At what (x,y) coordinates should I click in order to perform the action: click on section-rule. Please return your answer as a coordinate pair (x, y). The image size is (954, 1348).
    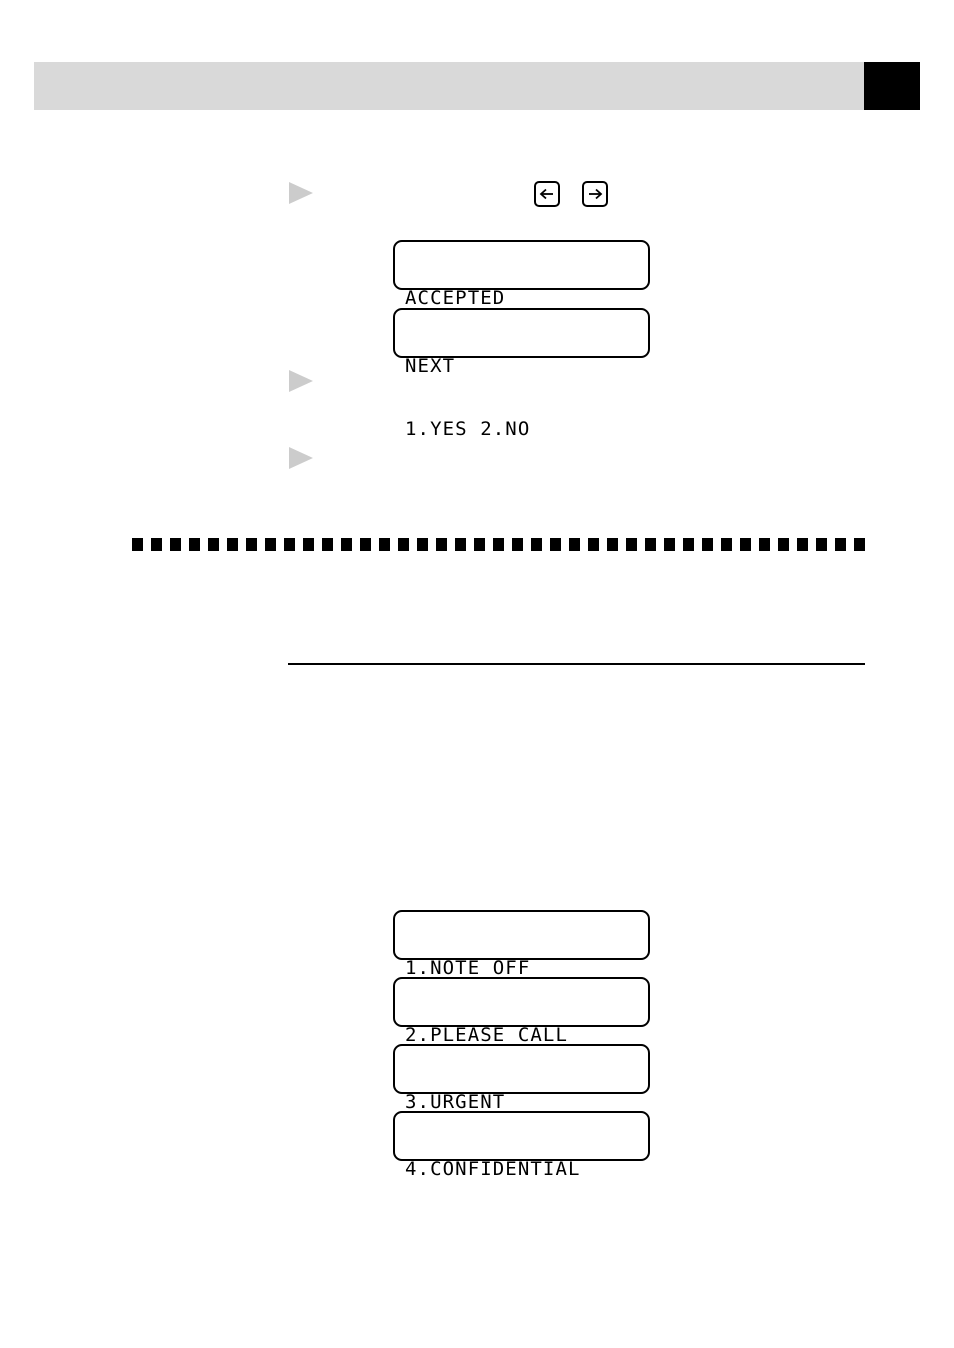
    Looking at the image, I should click on (576, 664).